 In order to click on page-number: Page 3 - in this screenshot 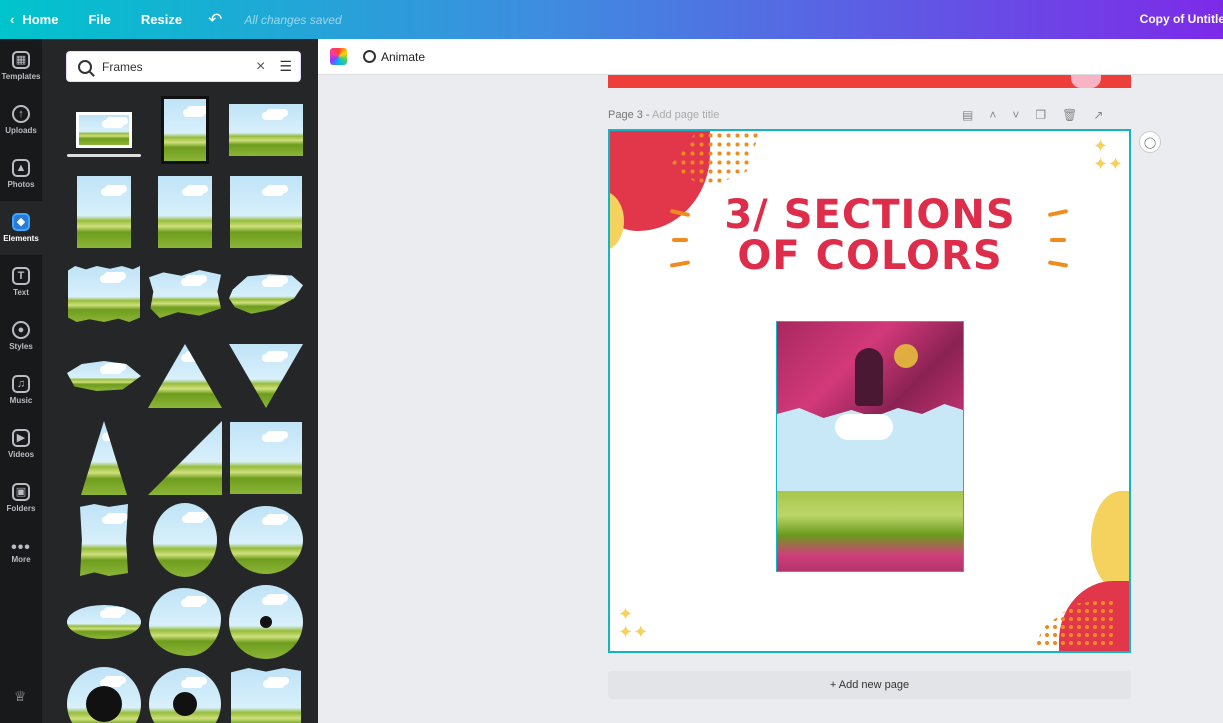, I will do `click(629, 115)`.